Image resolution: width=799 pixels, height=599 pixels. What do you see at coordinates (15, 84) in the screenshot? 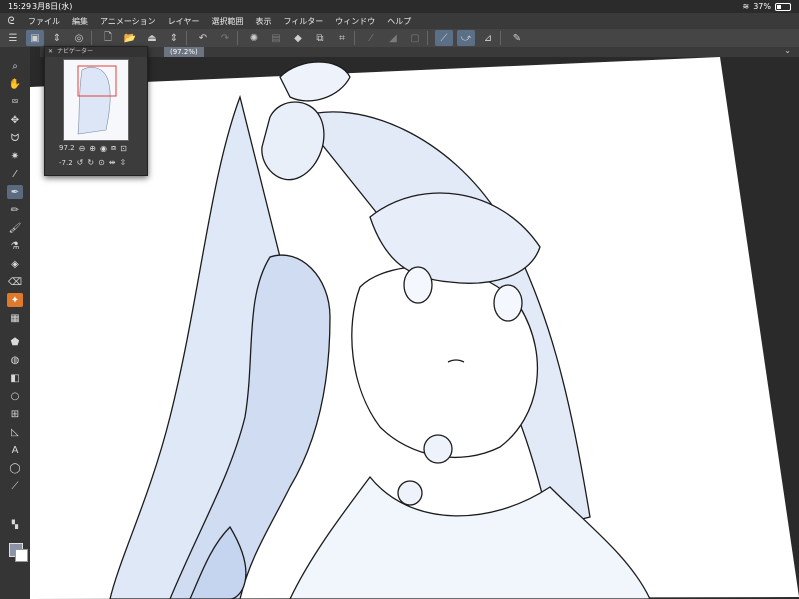
I see `hand-icon: ✋` at bounding box center [15, 84].